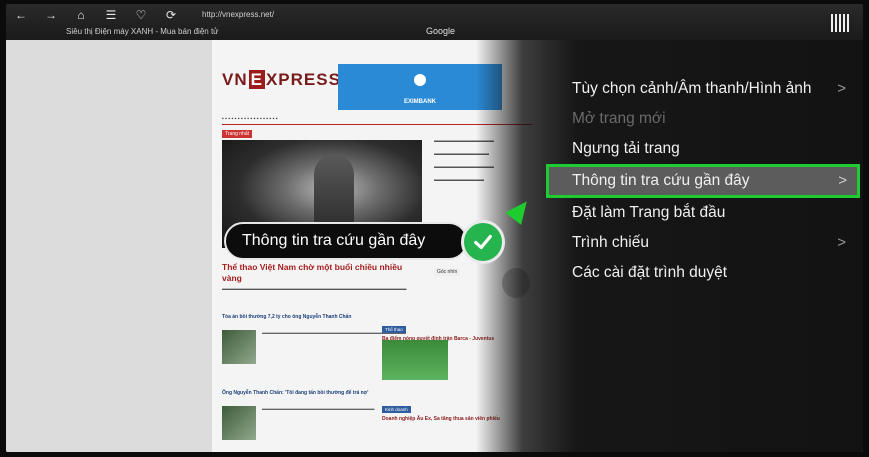  Describe the element at coordinates (238, 14) in the screenshot. I see `address-bar: http://vnexpress.net/` at that location.